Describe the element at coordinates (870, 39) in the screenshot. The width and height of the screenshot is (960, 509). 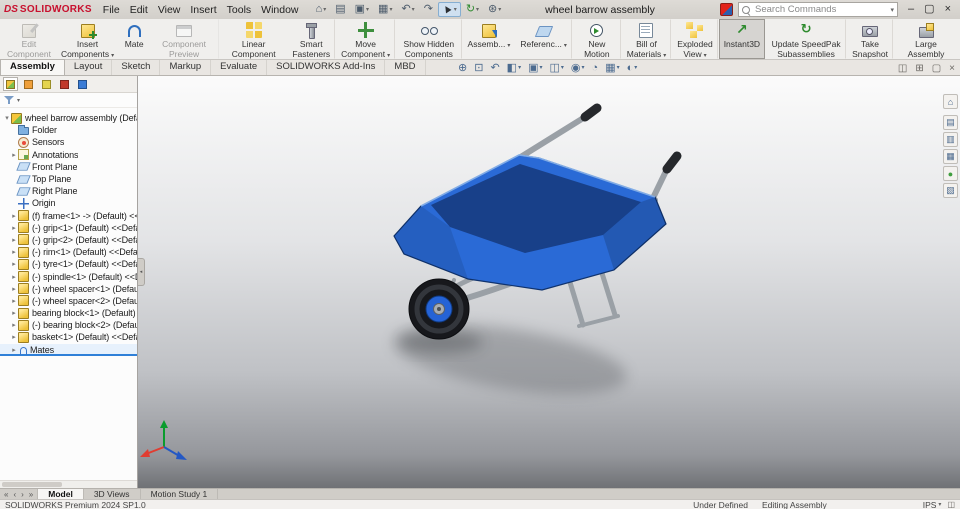
I see `ribbon-button: Take Snapshot` at that location.